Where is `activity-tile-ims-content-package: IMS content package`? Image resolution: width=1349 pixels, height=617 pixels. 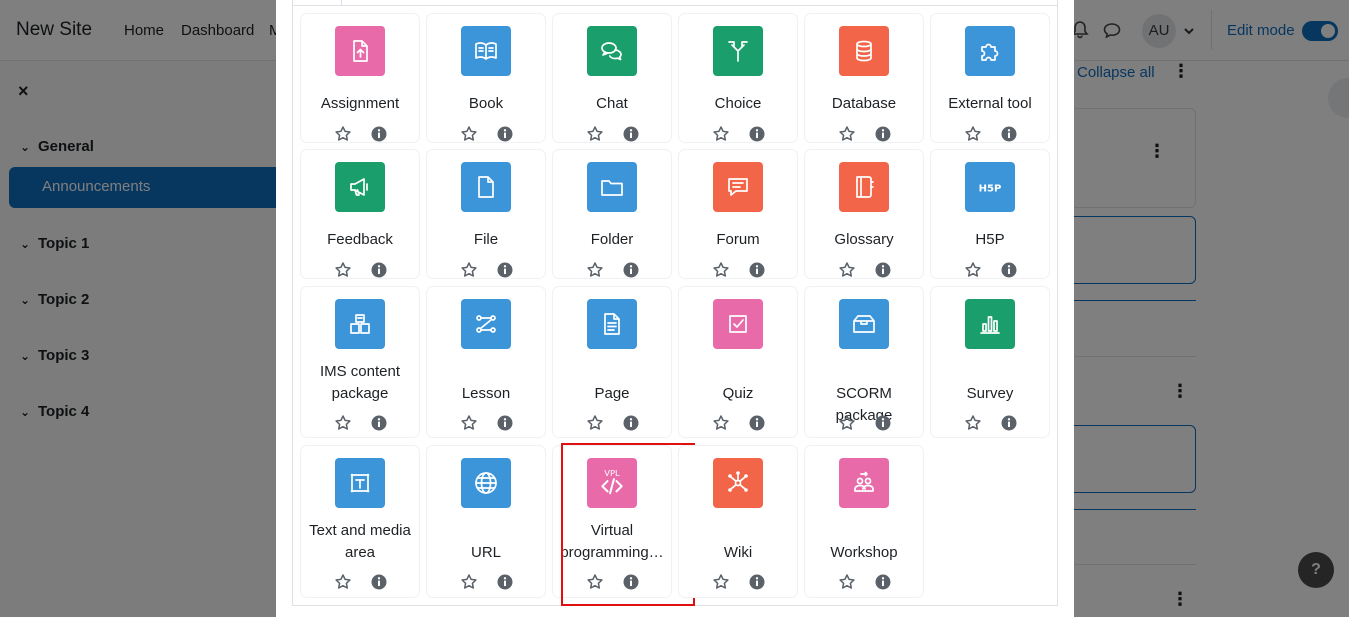 activity-tile-ims-content-package: IMS content package is located at coordinates (360, 362).